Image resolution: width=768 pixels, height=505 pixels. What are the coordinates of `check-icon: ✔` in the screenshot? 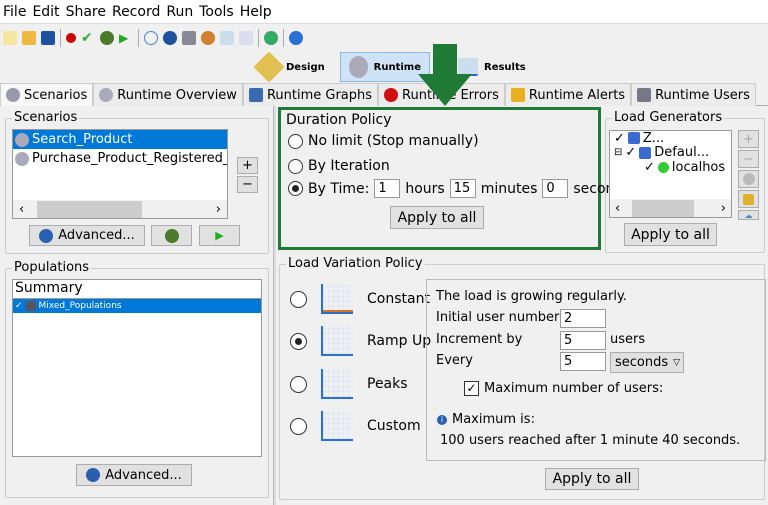 It's located at (88, 38).